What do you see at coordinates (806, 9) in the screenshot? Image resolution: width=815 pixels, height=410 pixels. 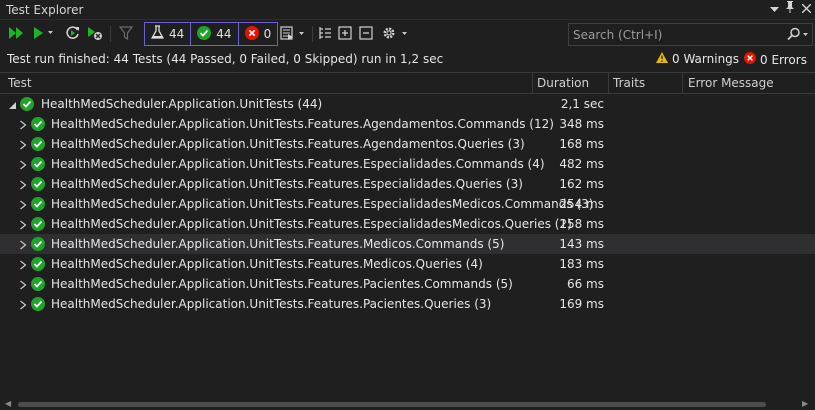 I see `close-icon` at bounding box center [806, 9].